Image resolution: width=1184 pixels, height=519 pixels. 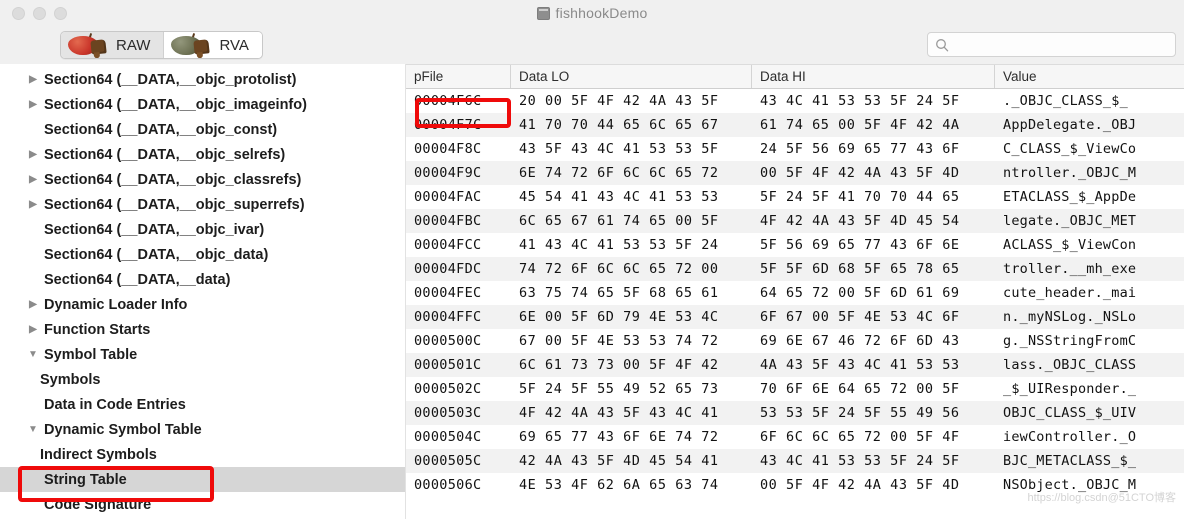 What do you see at coordinates (619, 245) in the screenshot?
I see `cell-data-lo: 41 43 4C 41 53 53 5F 24` at bounding box center [619, 245].